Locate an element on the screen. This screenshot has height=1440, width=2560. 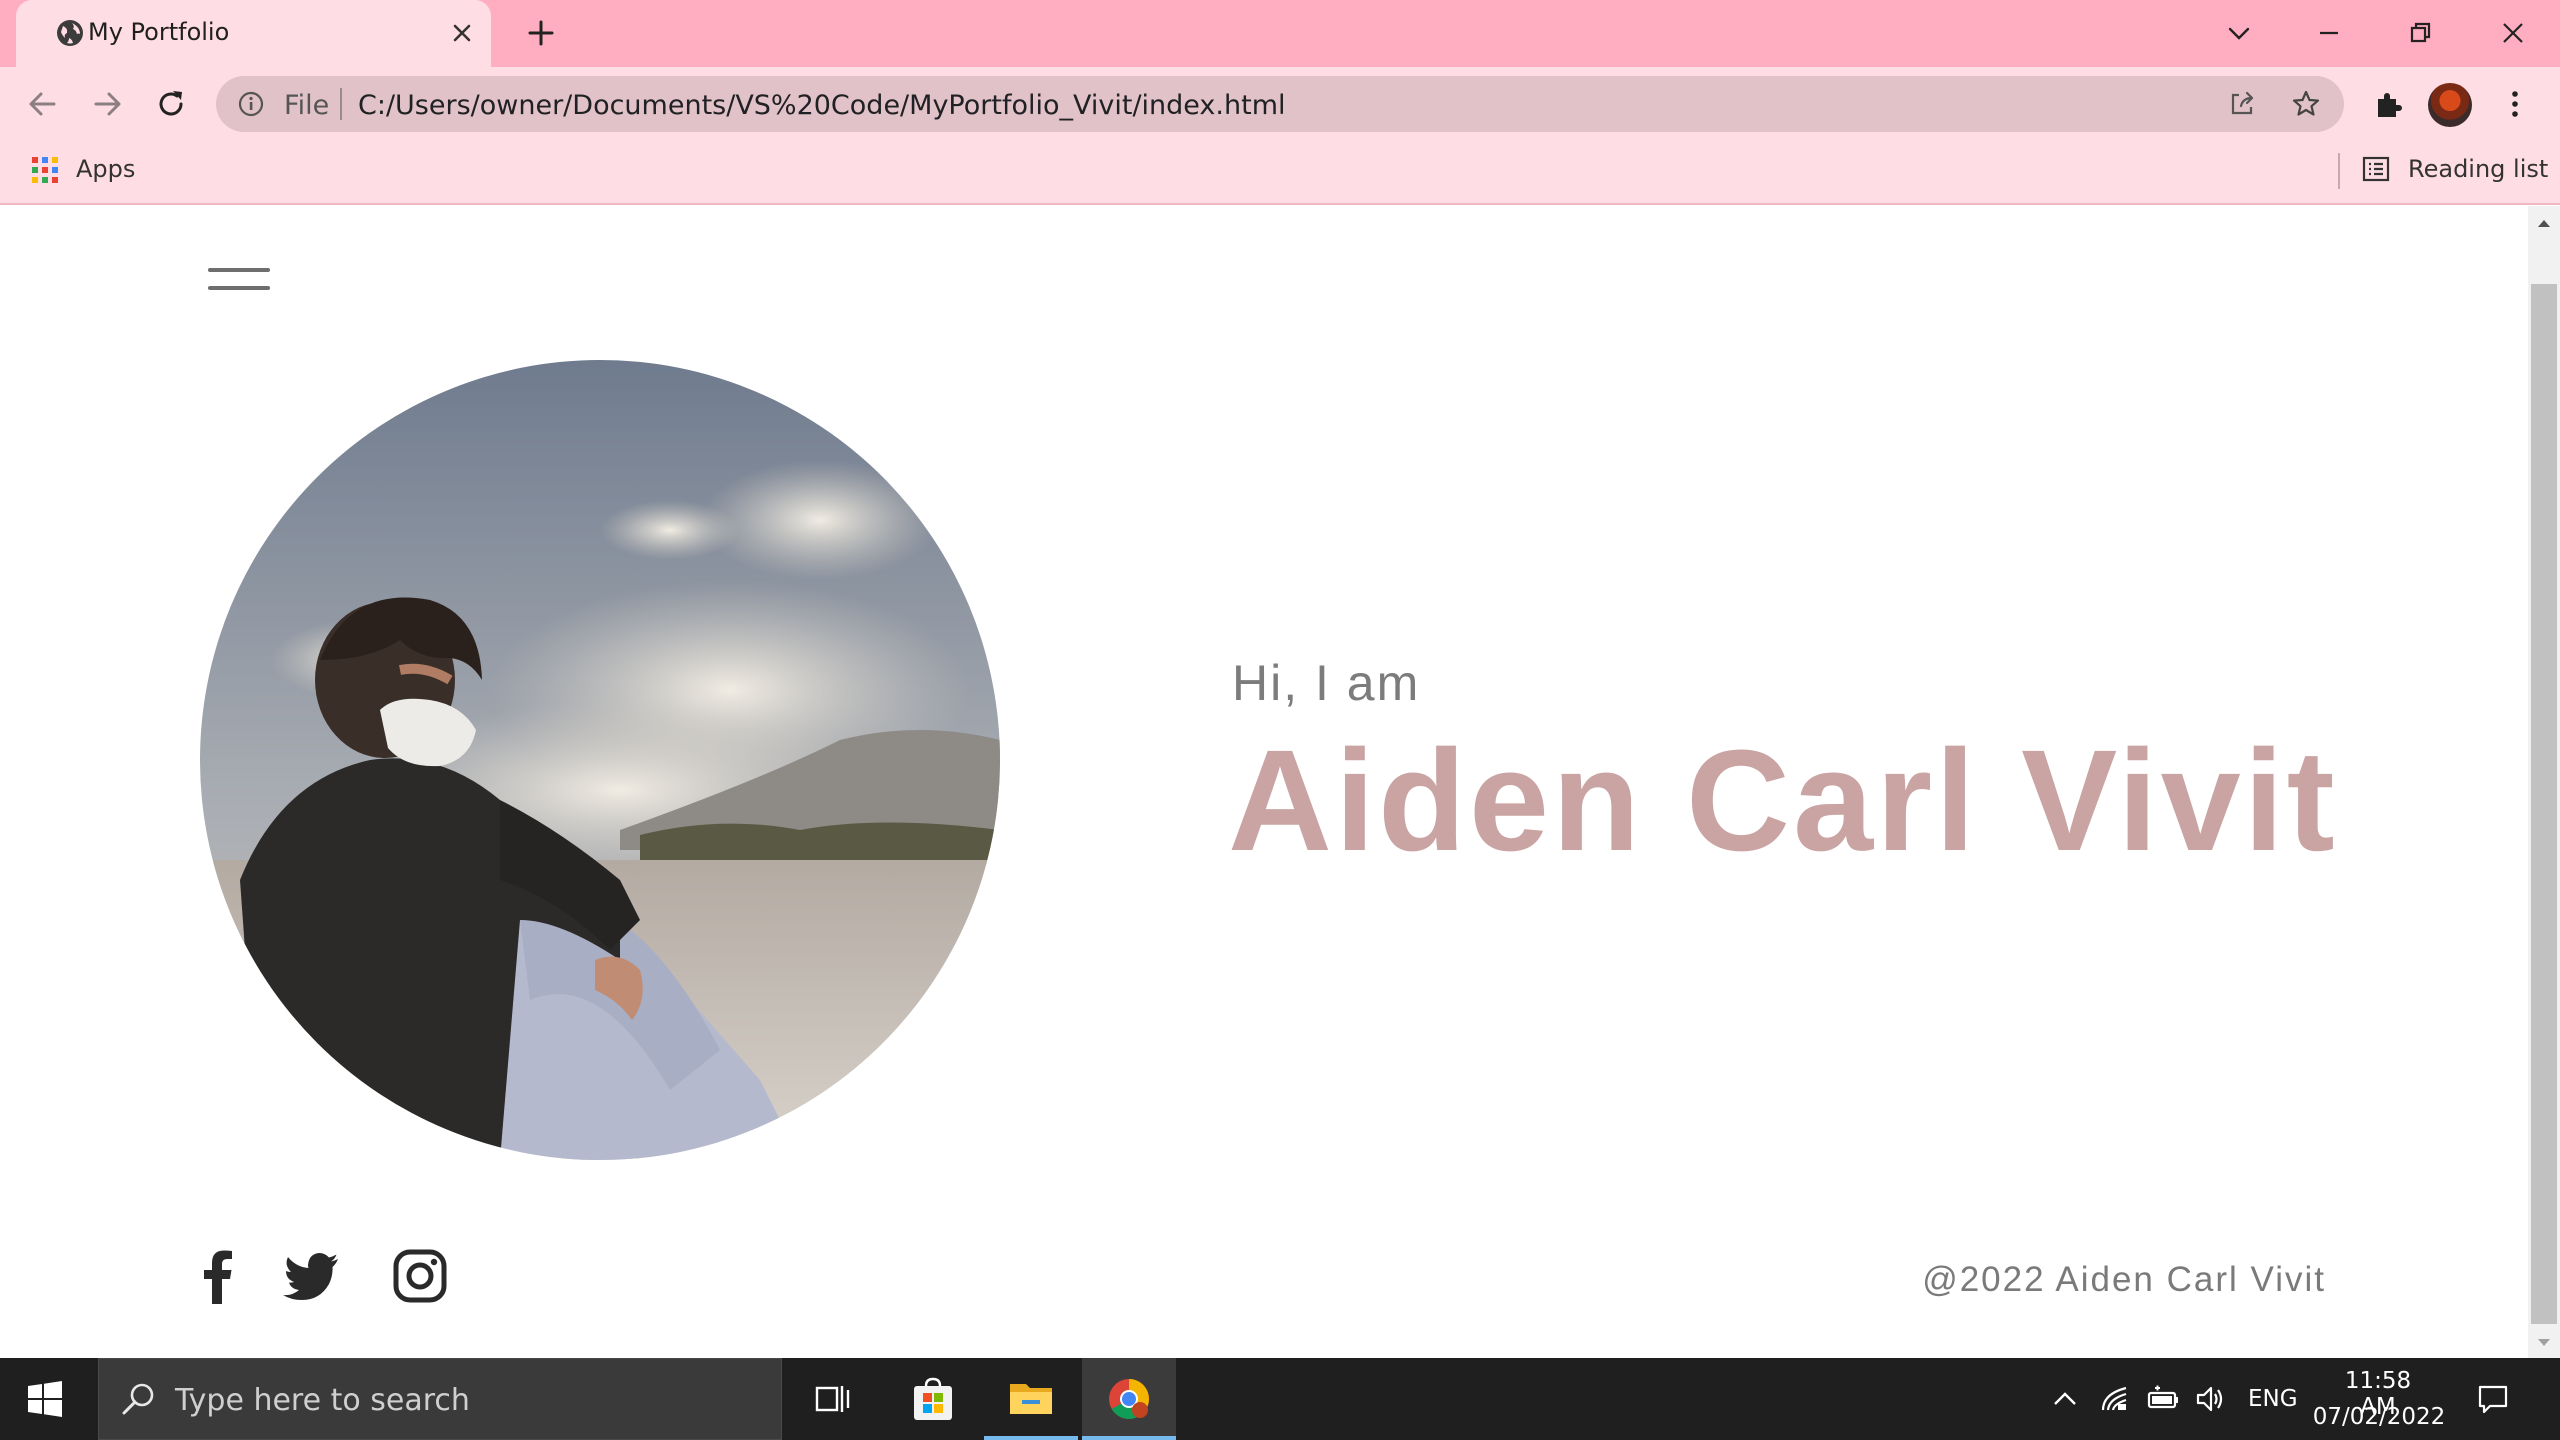
task-view-button is located at coordinates (833, 1399).